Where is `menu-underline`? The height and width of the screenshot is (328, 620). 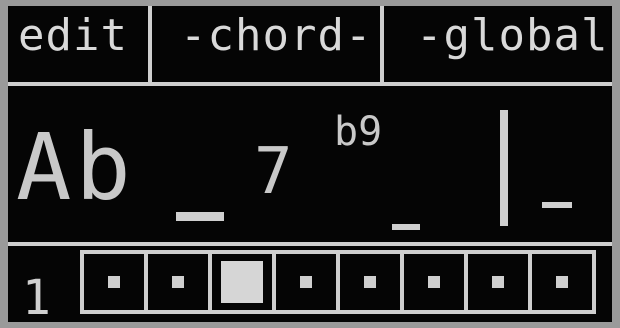 menu-underline is located at coordinates (310, 84).